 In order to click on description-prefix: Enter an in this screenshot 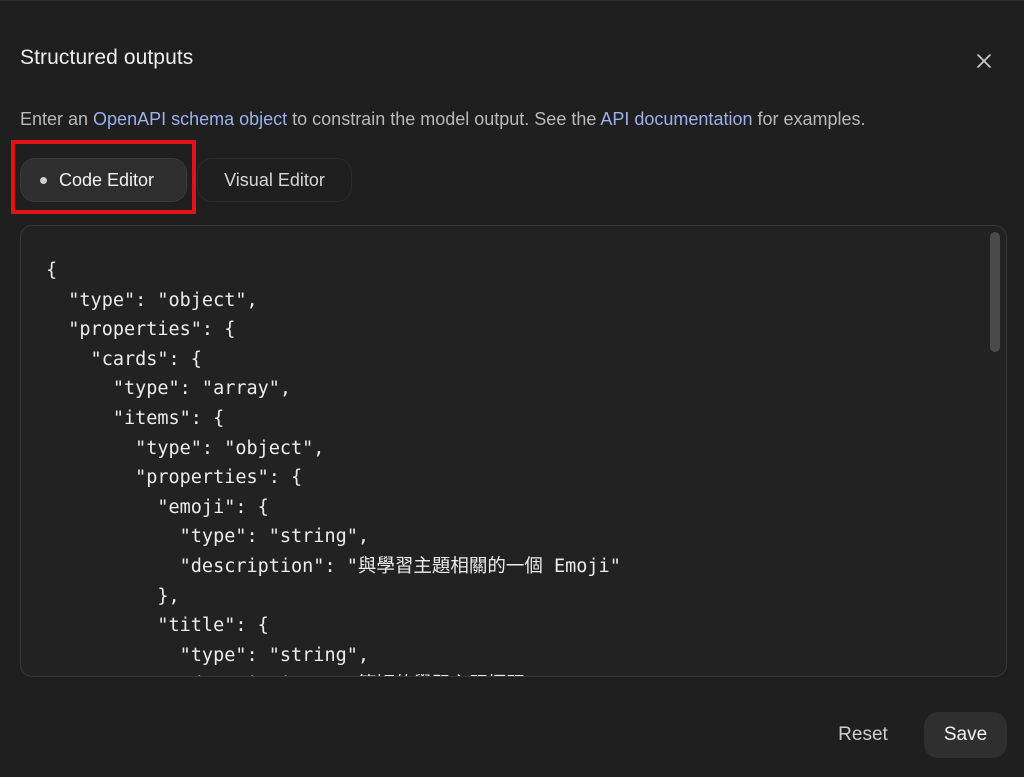, I will do `click(57, 119)`.